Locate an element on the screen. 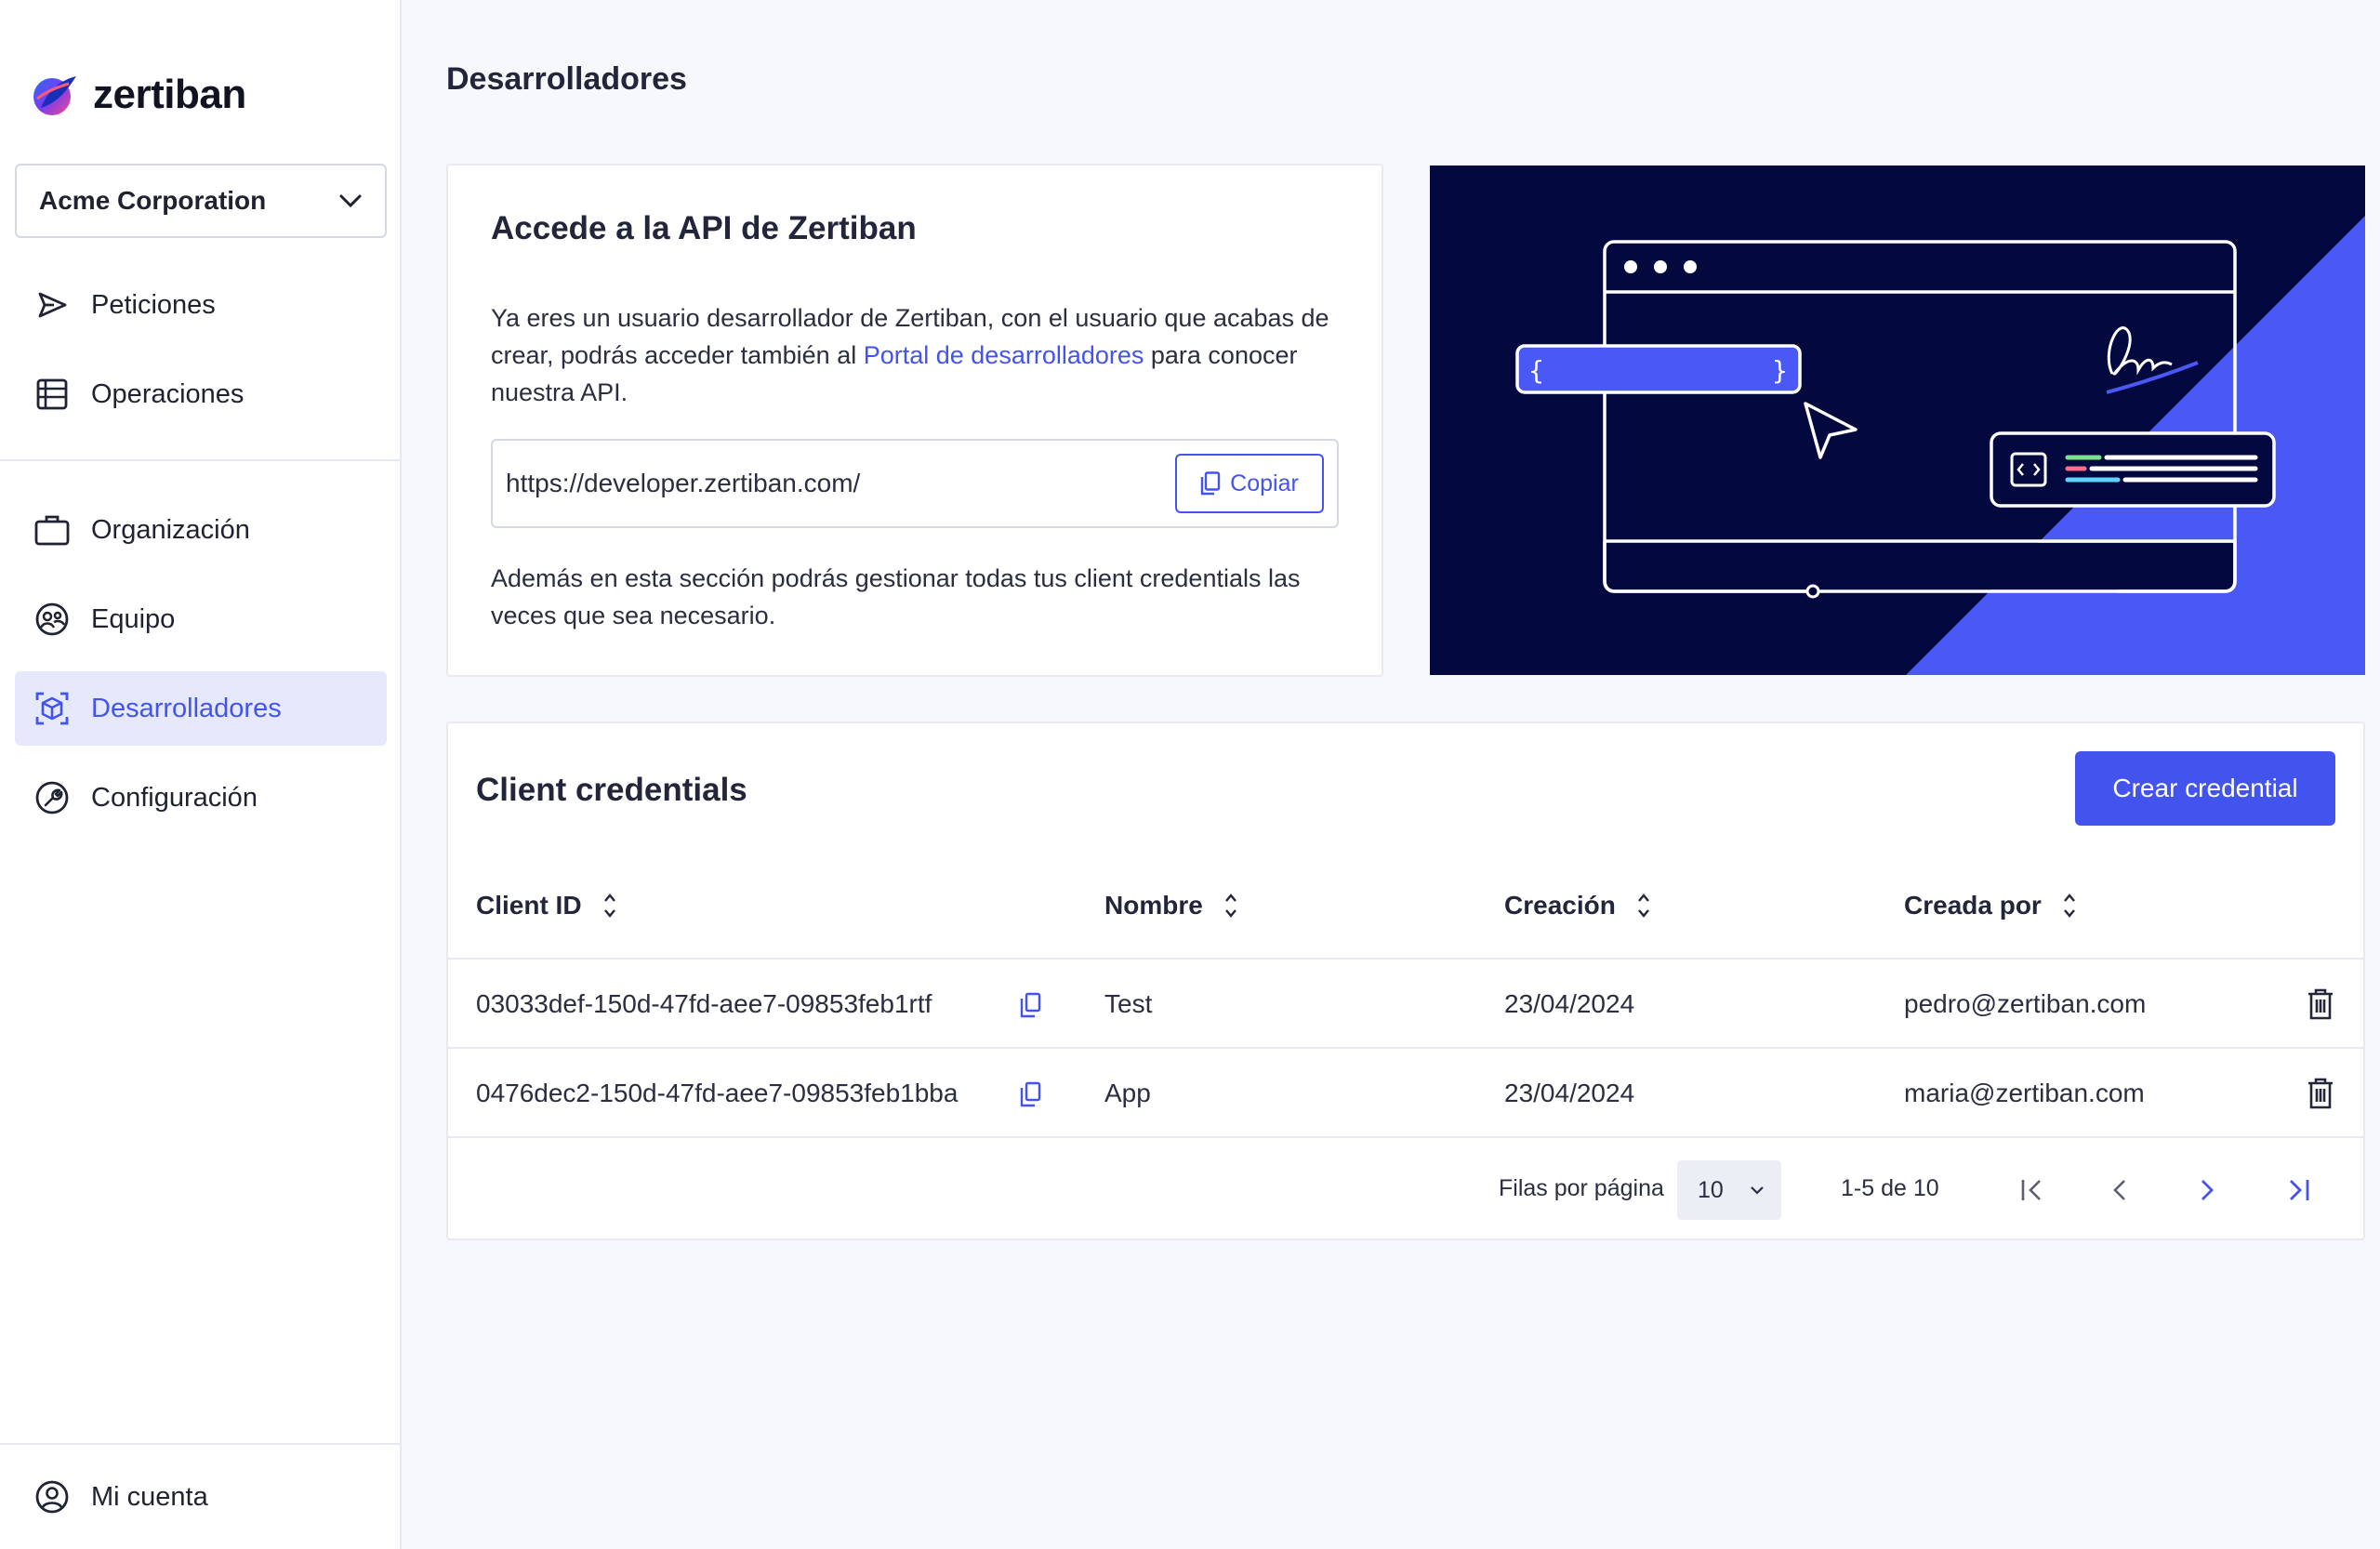  sidebar-item-configuracion: Configuración is located at coordinates (201, 798).